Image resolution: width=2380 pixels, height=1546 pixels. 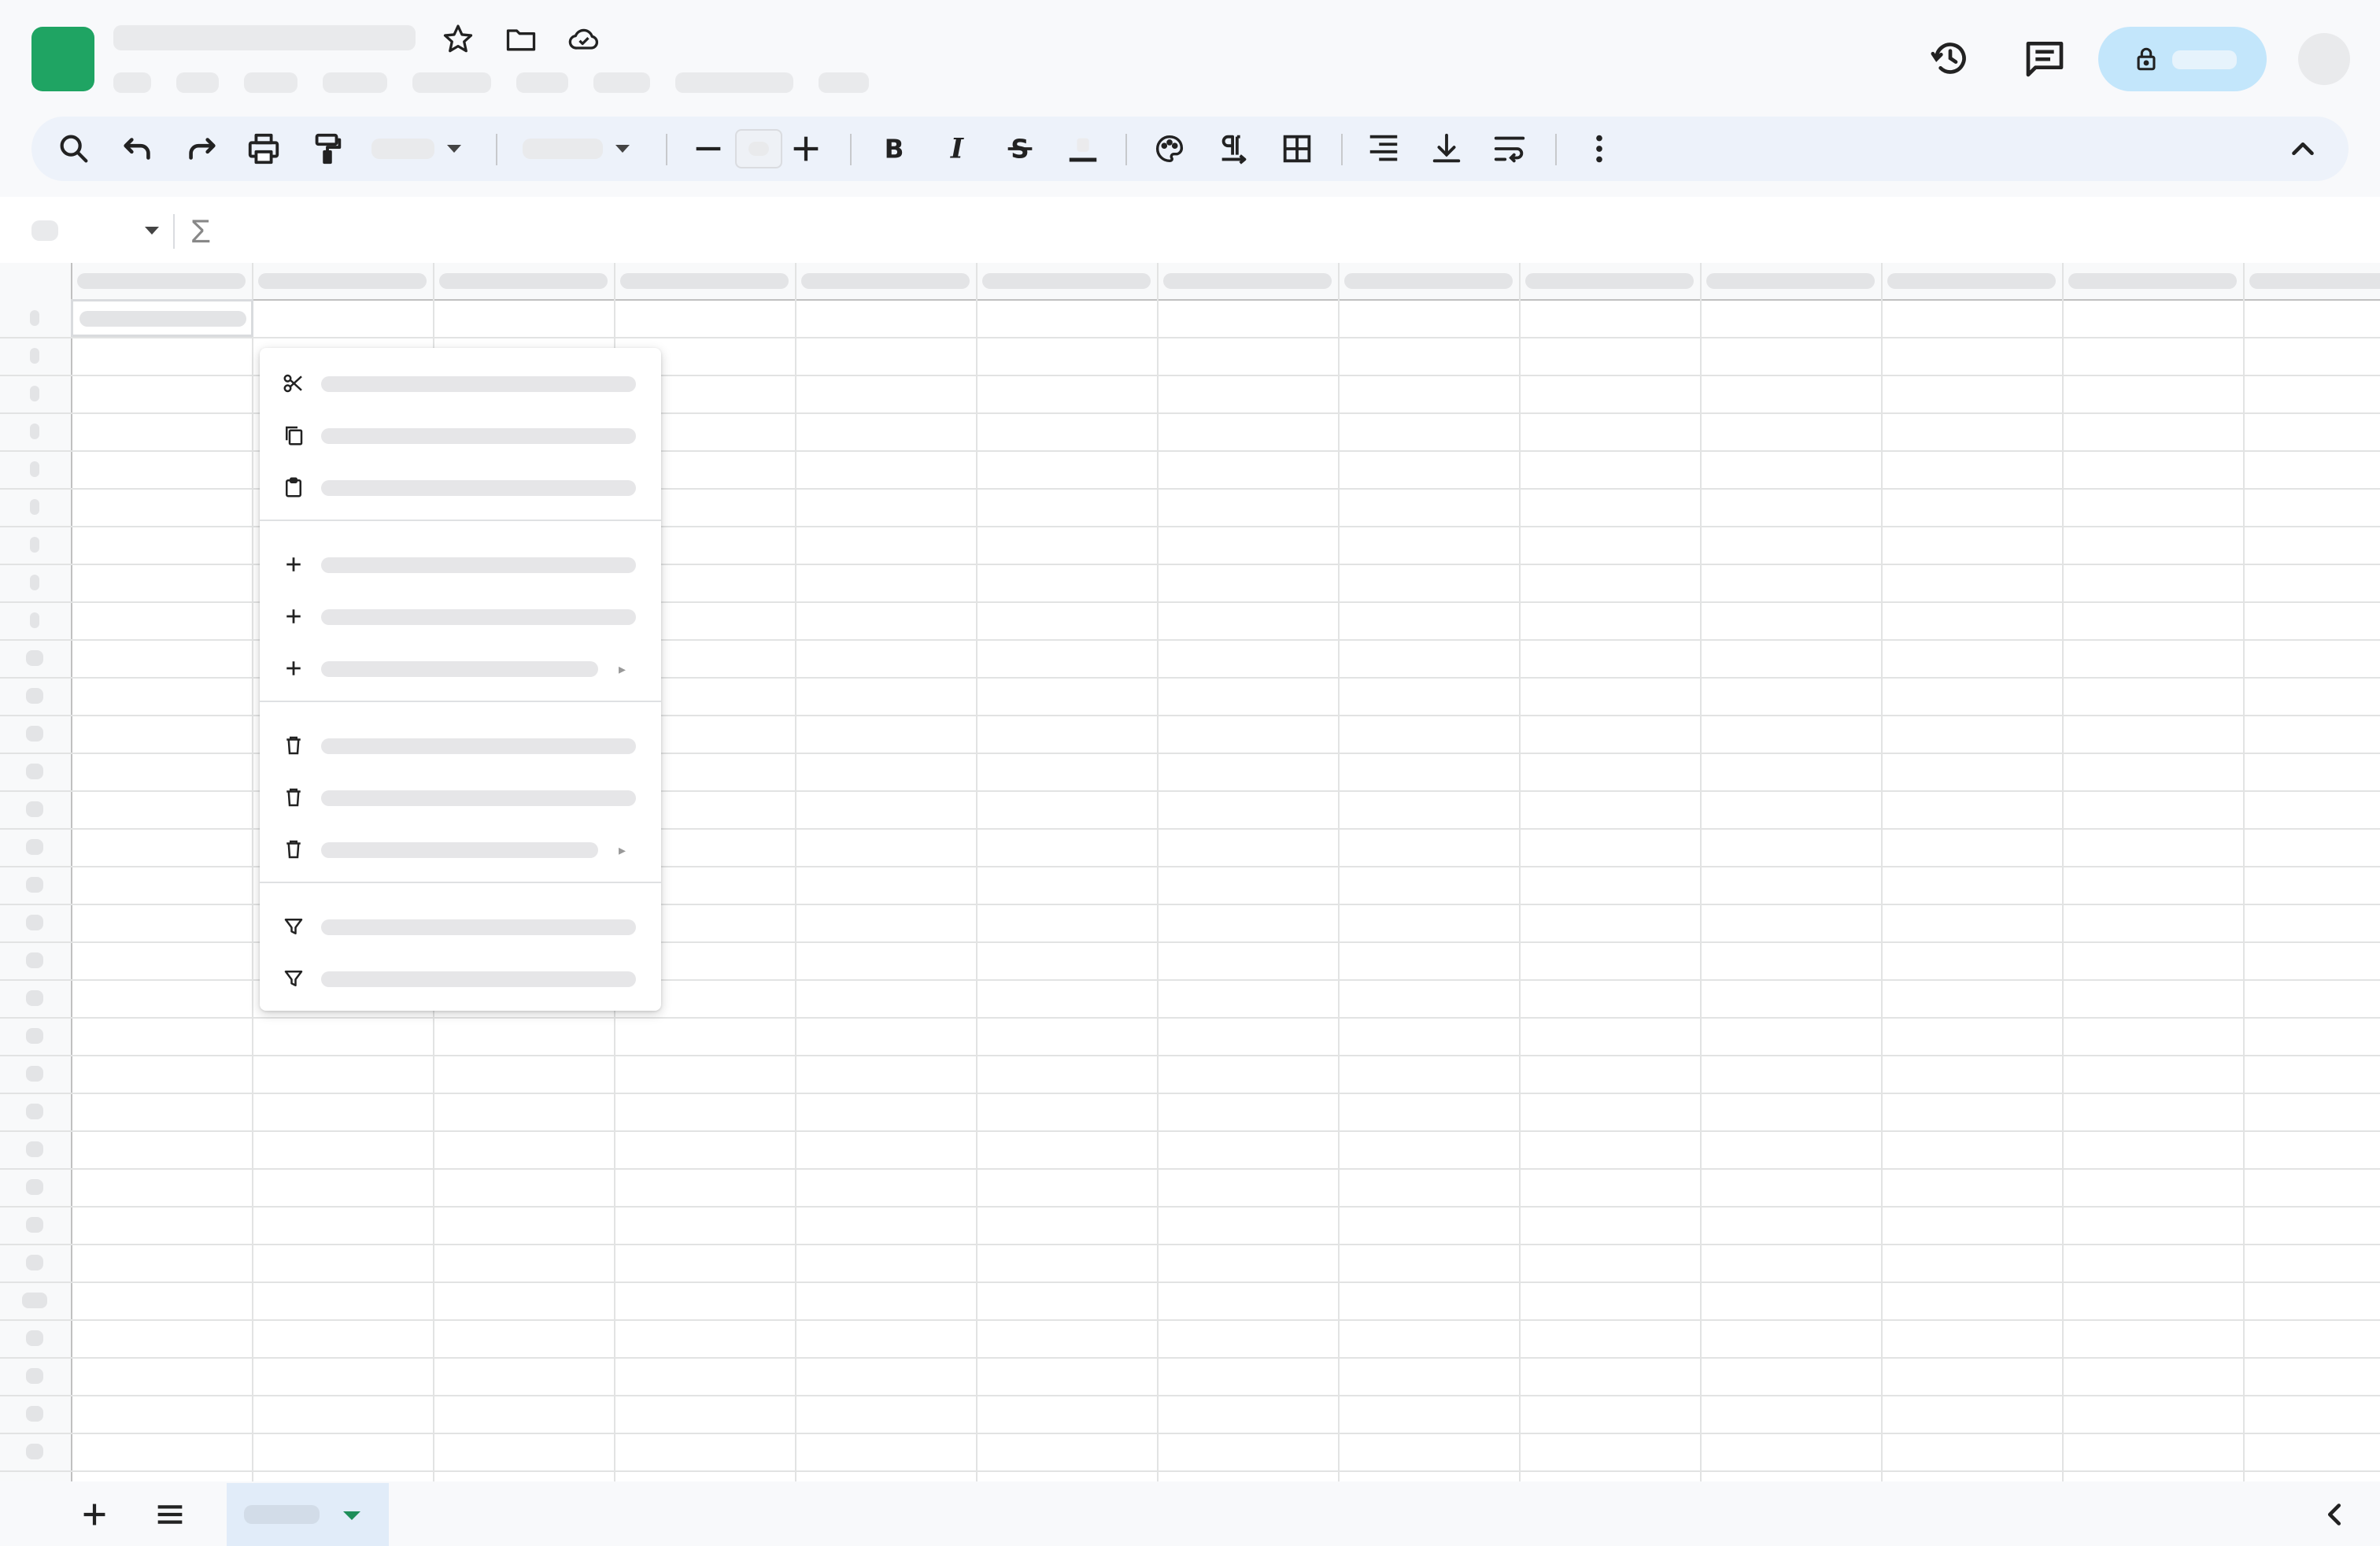 I want to click on more-options-icon, so click(x=1599, y=149).